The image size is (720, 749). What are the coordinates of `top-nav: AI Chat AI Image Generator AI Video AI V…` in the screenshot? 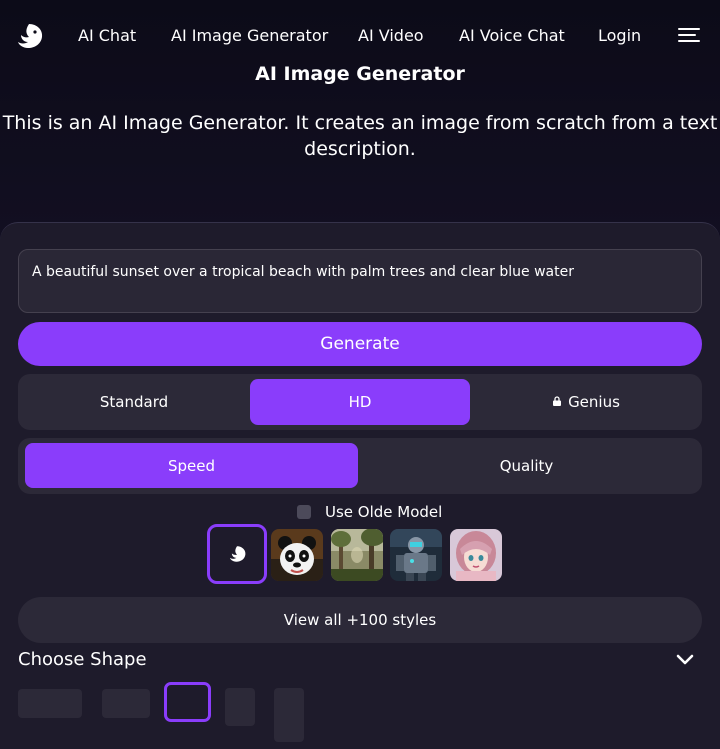 It's located at (360, 36).